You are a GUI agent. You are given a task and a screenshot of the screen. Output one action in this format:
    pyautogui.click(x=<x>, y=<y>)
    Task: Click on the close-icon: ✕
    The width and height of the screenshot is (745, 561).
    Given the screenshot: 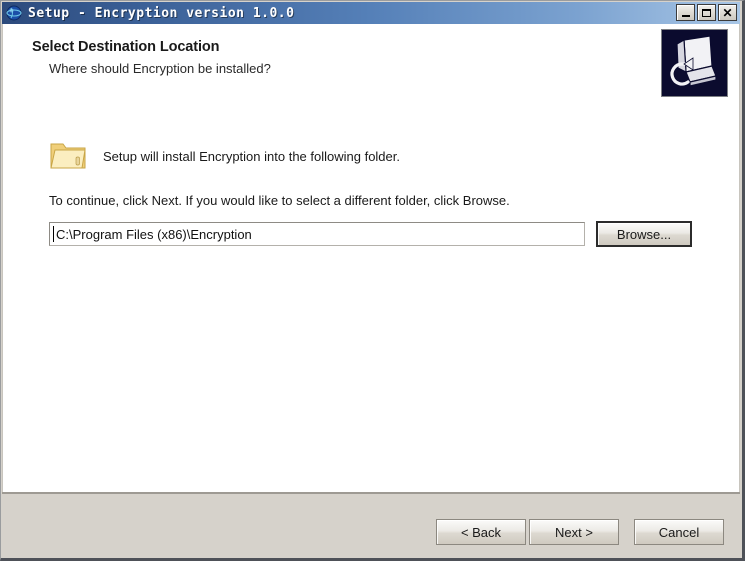 What is the action you would take?
    pyautogui.click(x=727, y=12)
    